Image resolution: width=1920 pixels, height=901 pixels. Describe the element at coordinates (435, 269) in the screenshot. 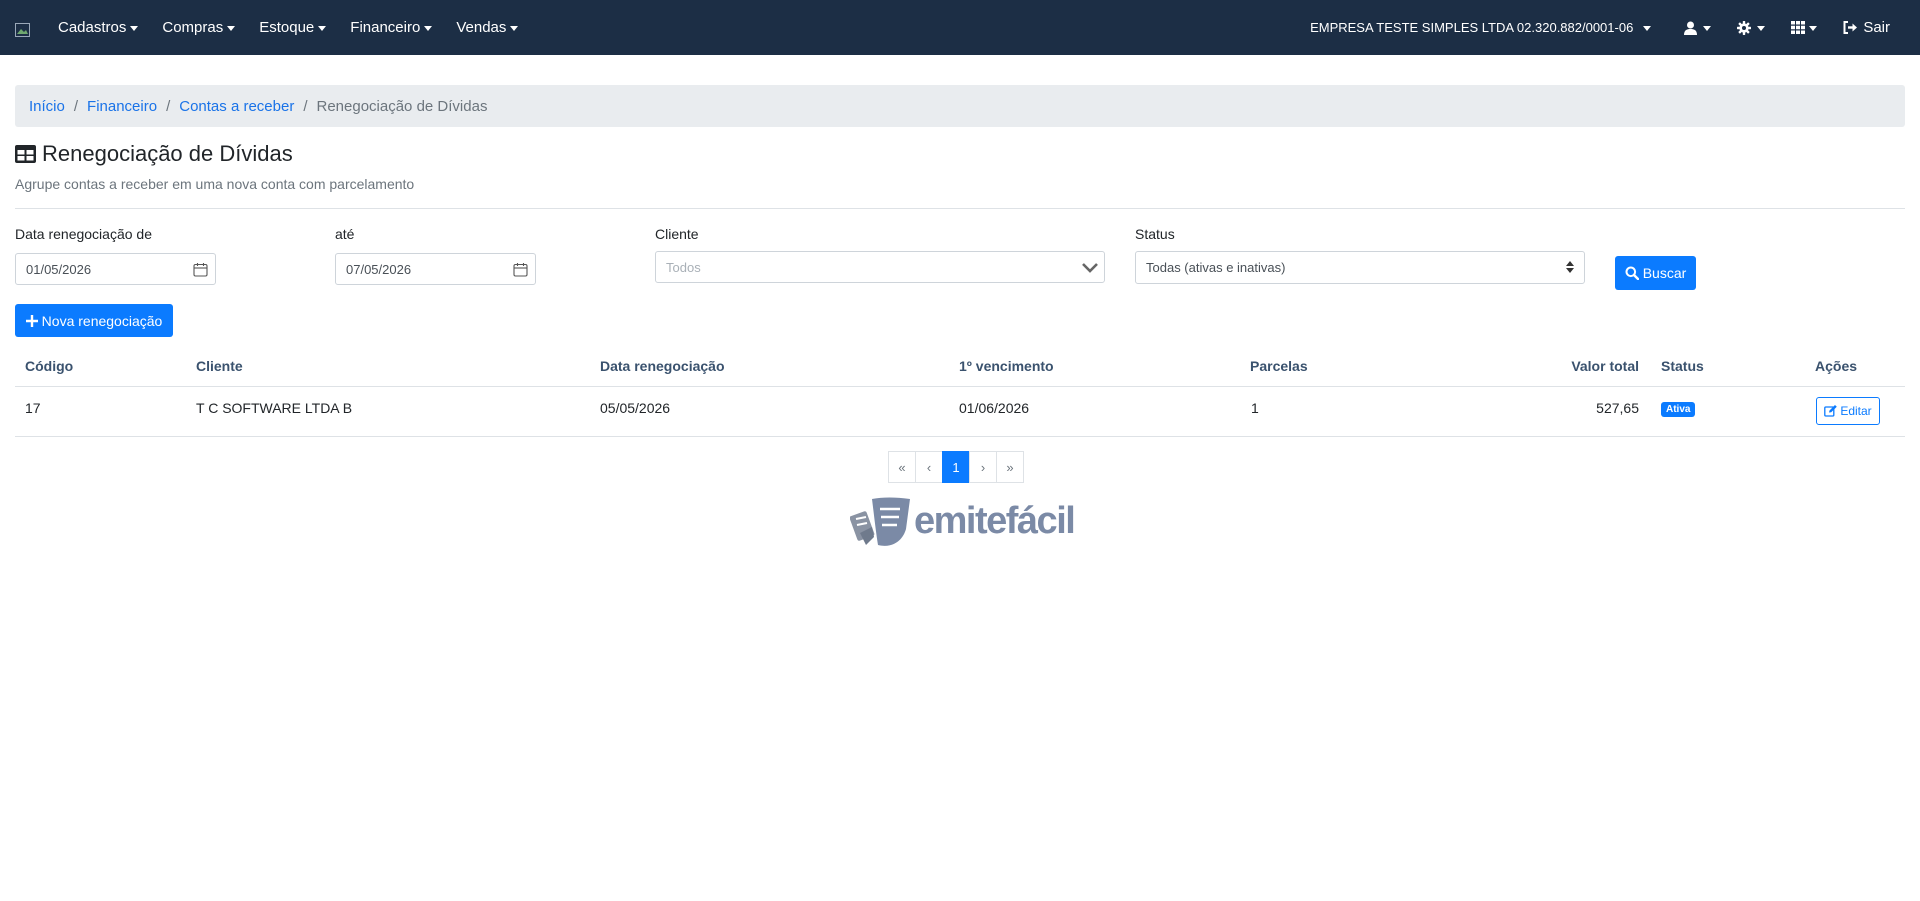

I see `date-to-input: 07/05/2026` at that location.